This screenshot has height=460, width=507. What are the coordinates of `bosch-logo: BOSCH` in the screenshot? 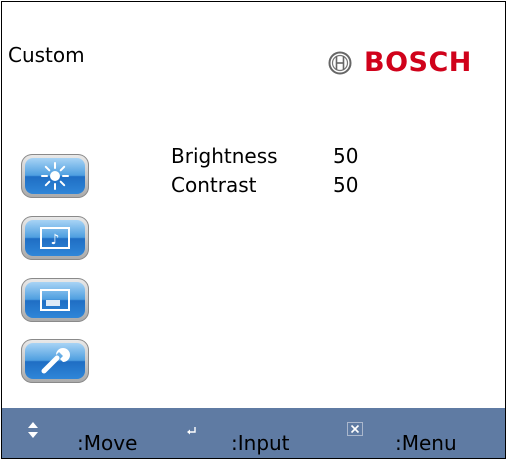 It's located at (400, 63).